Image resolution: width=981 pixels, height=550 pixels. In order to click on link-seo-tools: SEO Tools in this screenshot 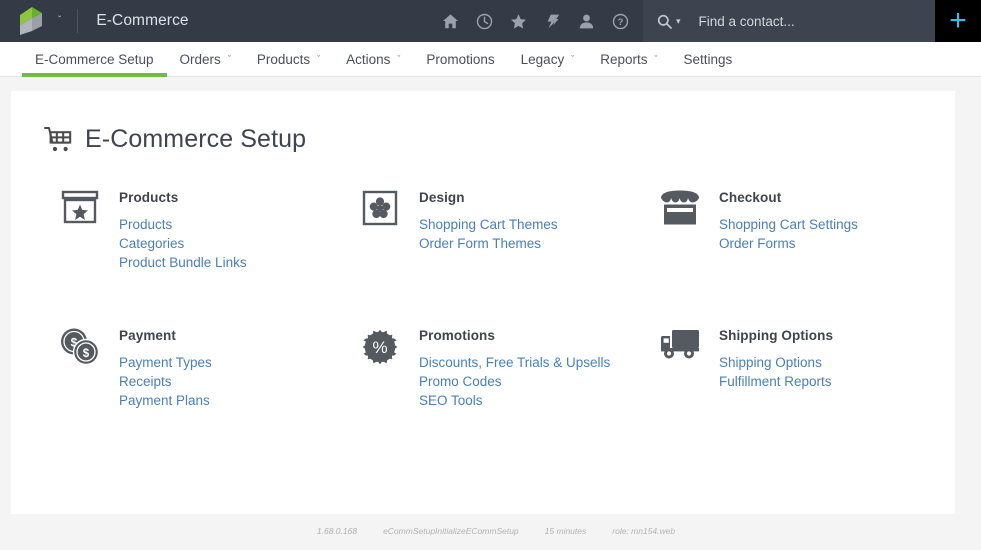, I will do `click(514, 400)`.